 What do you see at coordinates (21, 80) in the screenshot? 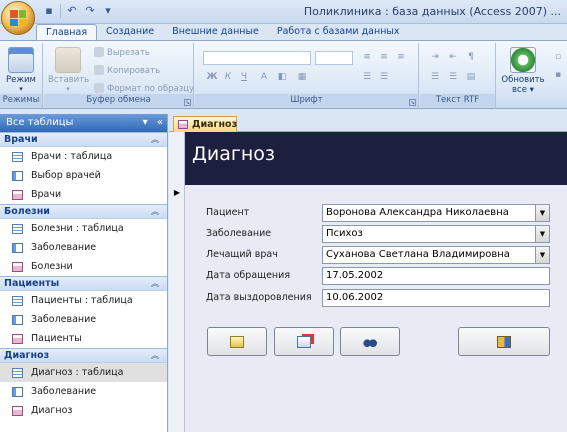
I see `view-button-label: Режим` at bounding box center [21, 80].